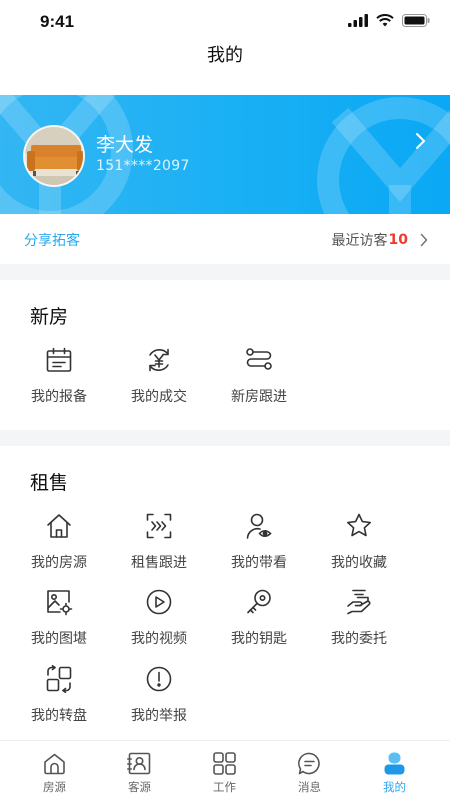 Image resolution: width=450 pixels, height=800 pixels. I want to click on tab-label: 房源, so click(54, 787).